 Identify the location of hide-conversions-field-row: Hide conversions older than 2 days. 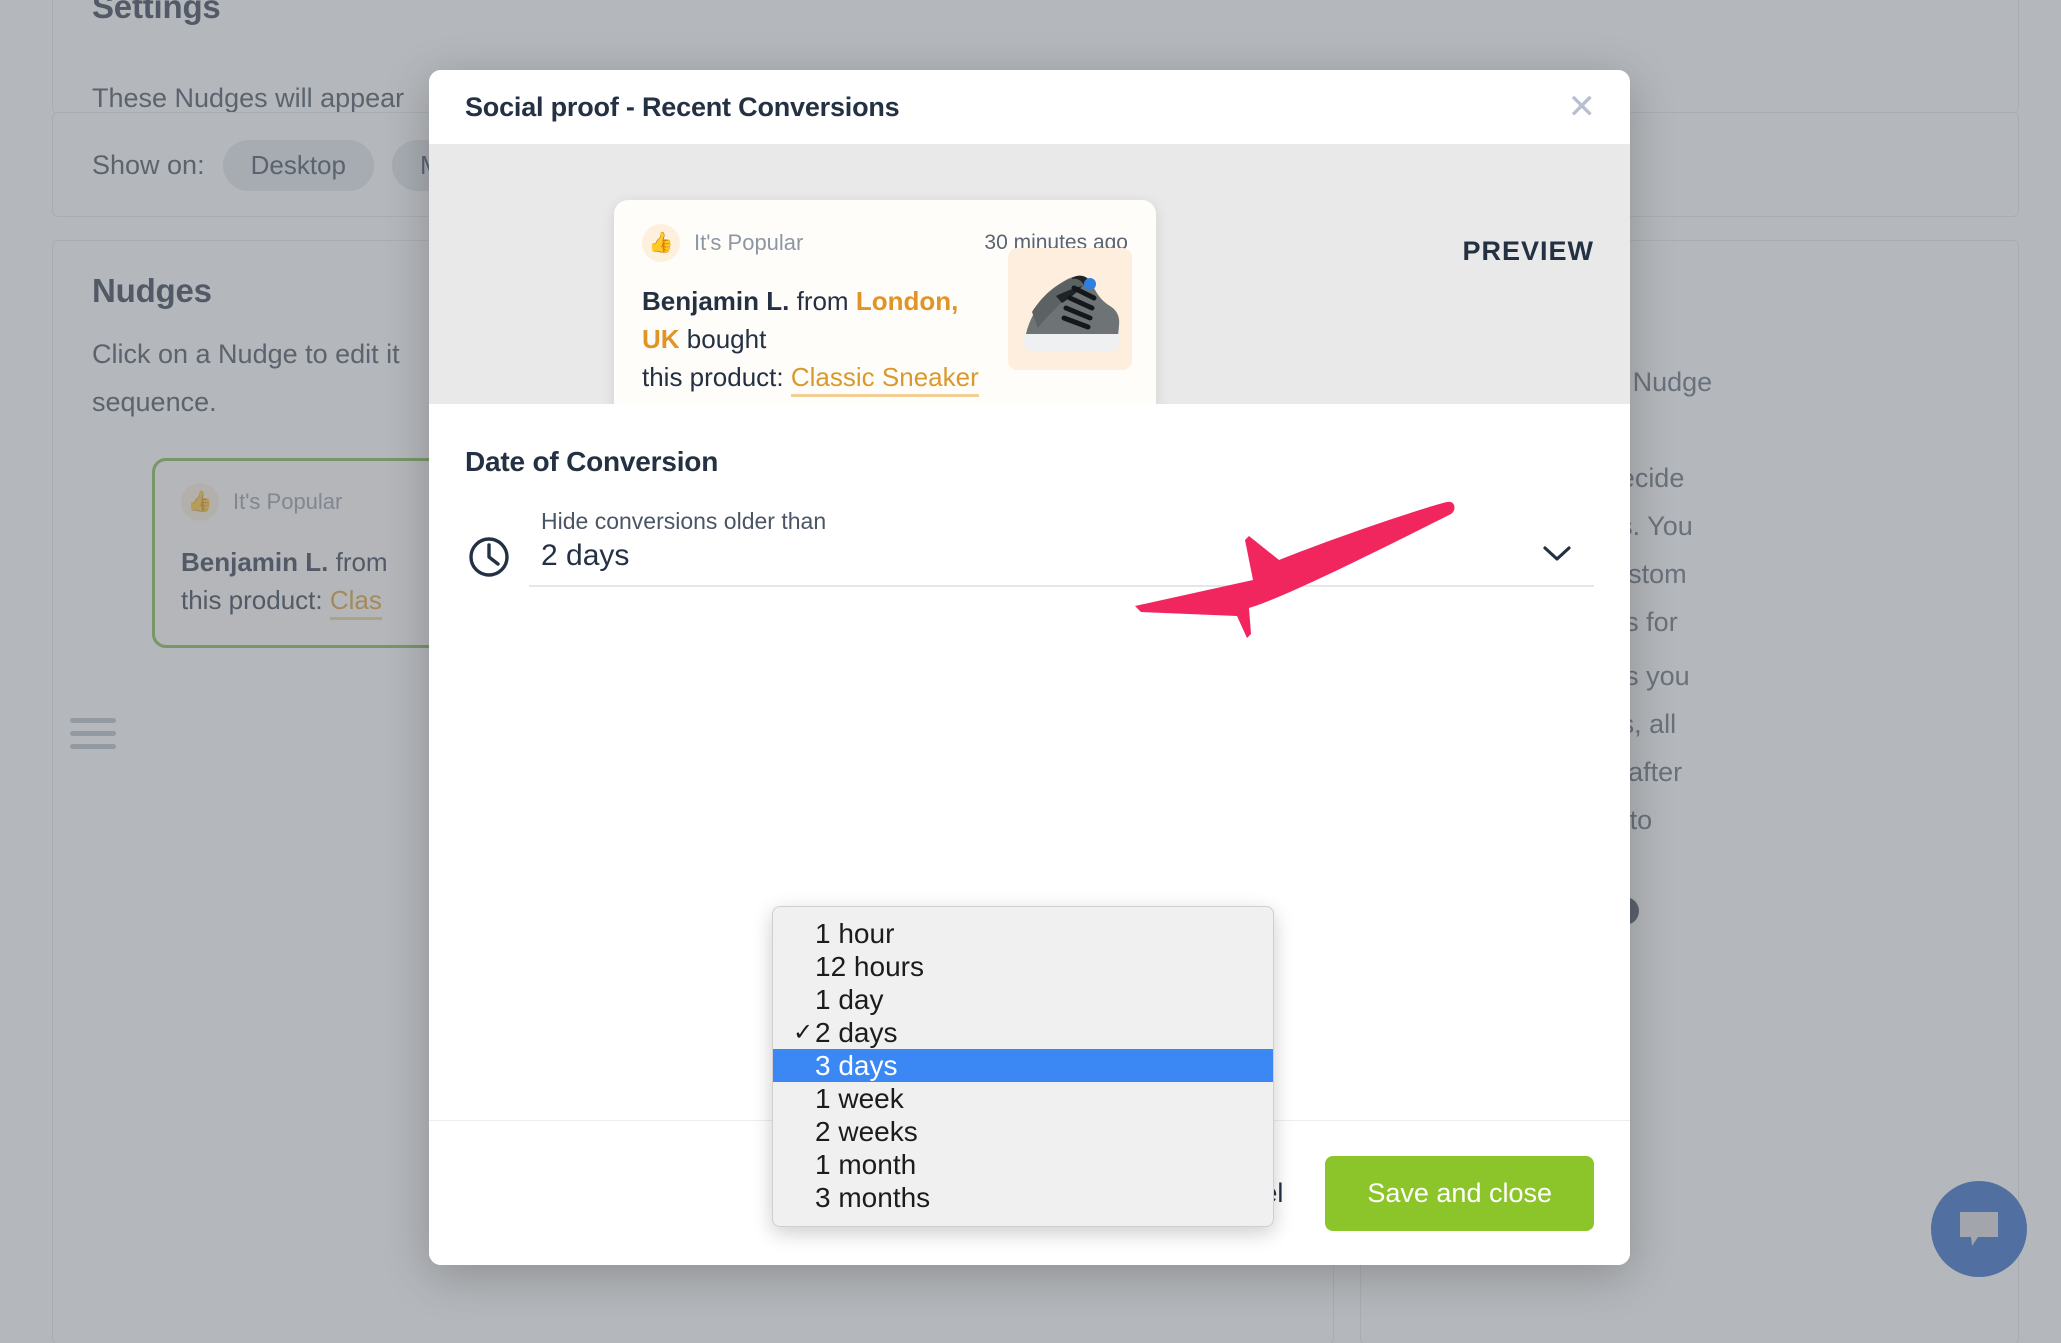
(1029, 547).